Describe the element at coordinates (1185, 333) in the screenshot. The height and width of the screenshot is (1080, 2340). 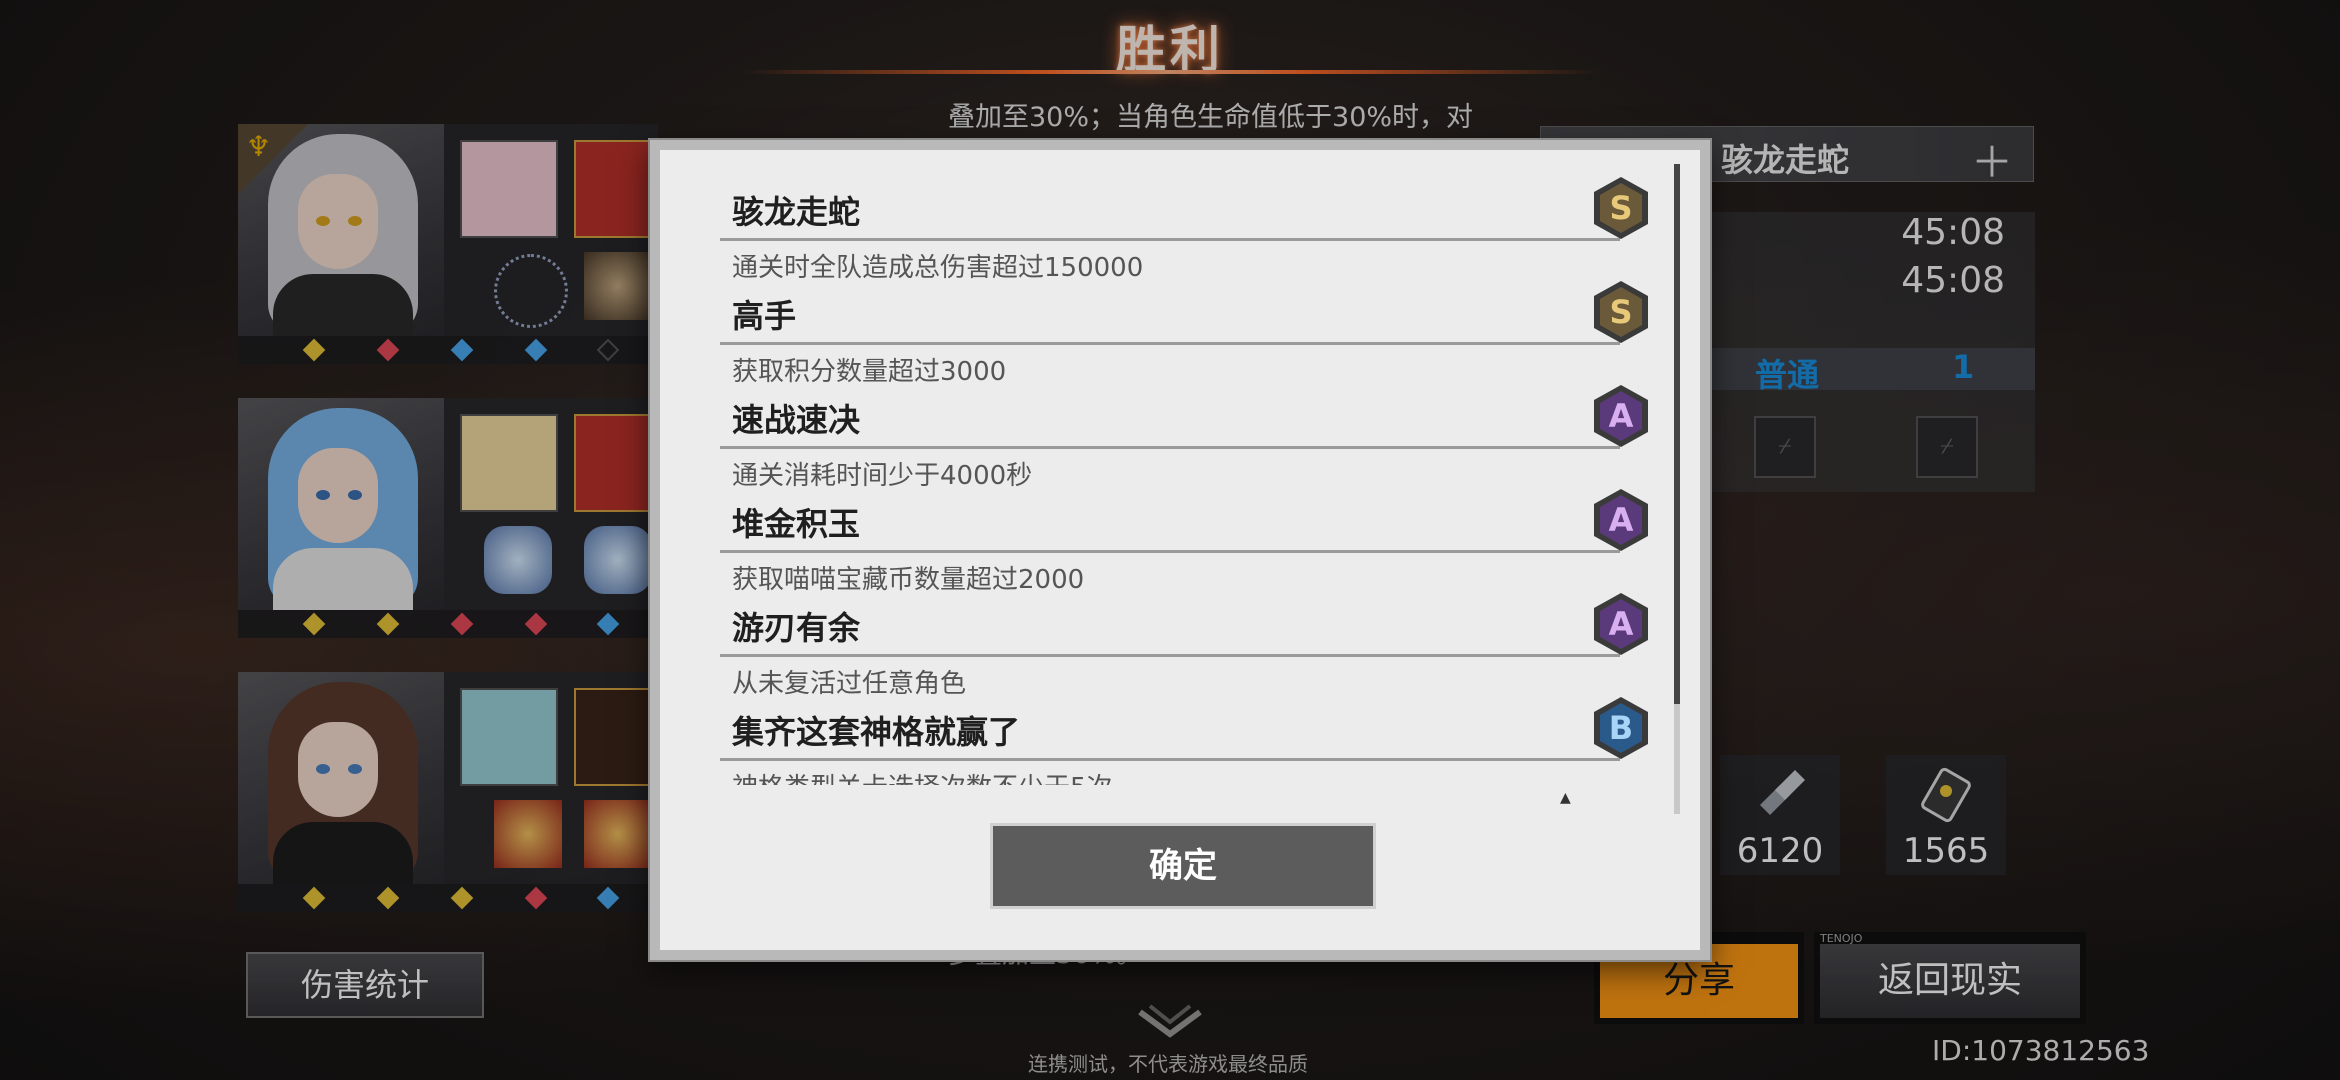
I see `achievement-item: 高手 获取积分数量超过3000 S` at that location.